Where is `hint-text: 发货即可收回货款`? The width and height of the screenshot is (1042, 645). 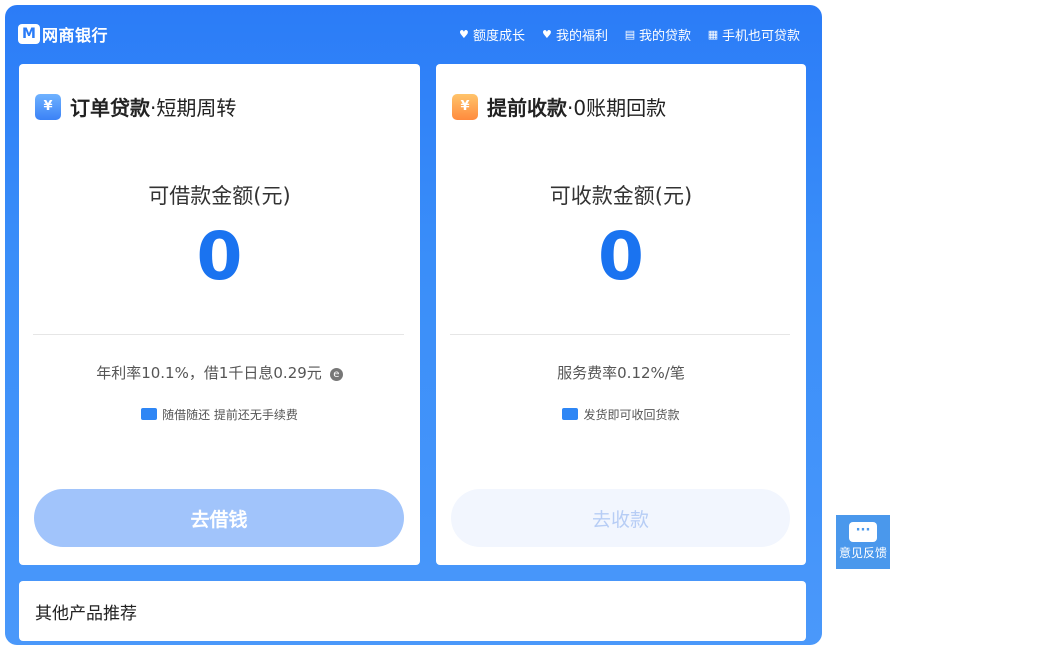
hint-text: 发货即可收回货款 is located at coordinates (621, 414).